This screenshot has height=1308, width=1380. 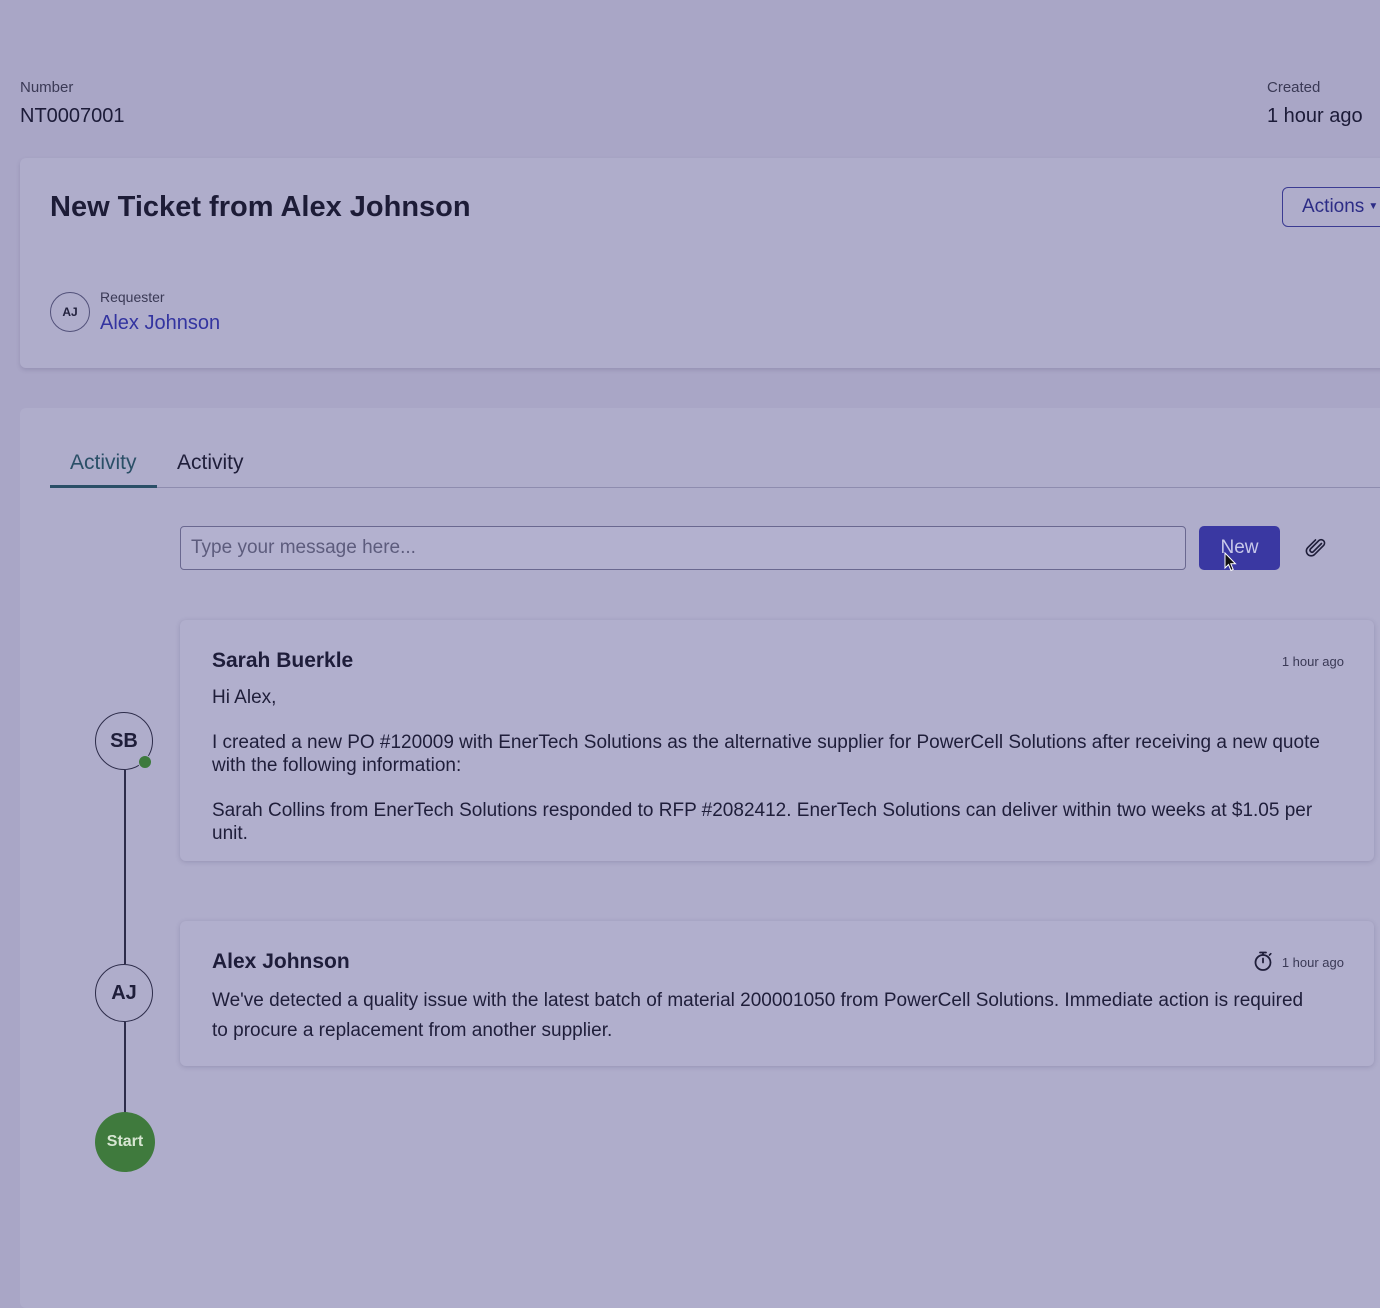 What do you see at coordinates (160, 323) in the screenshot?
I see `requester-link: Alex Johnson` at bounding box center [160, 323].